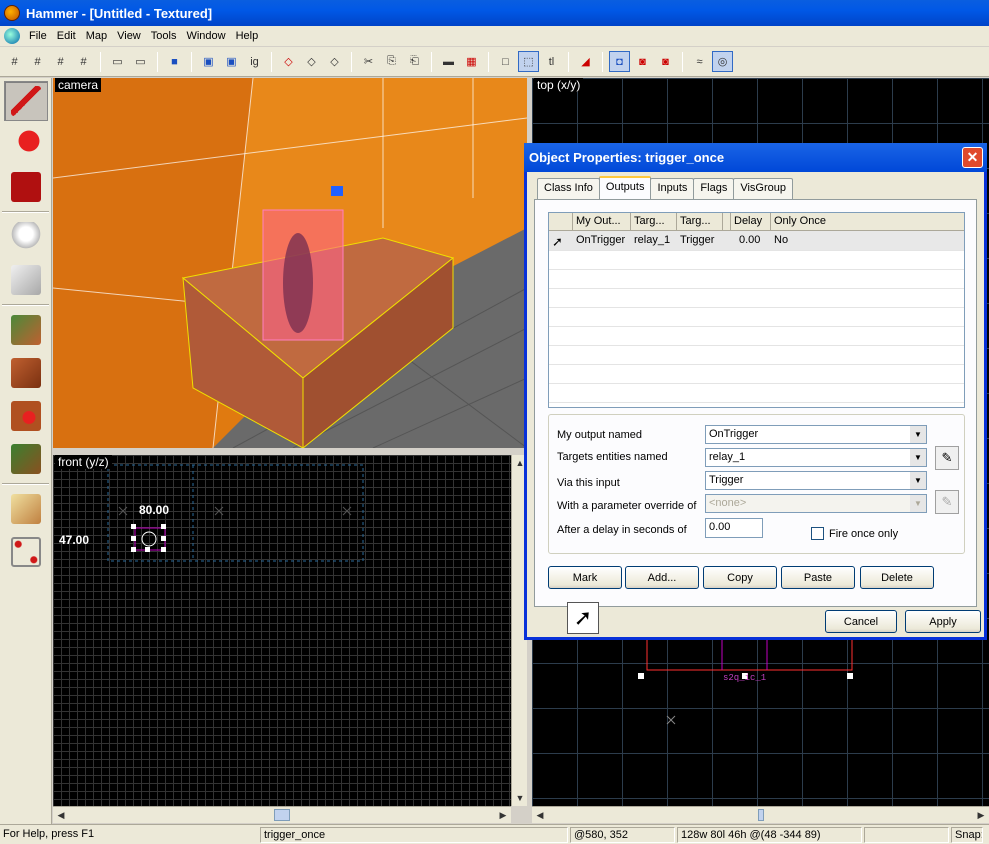 This screenshot has width=989, height=844. What do you see at coordinates (897, 577) in the screenshot?
I see `delete-button: Delete` at bounding box center [897, 577].